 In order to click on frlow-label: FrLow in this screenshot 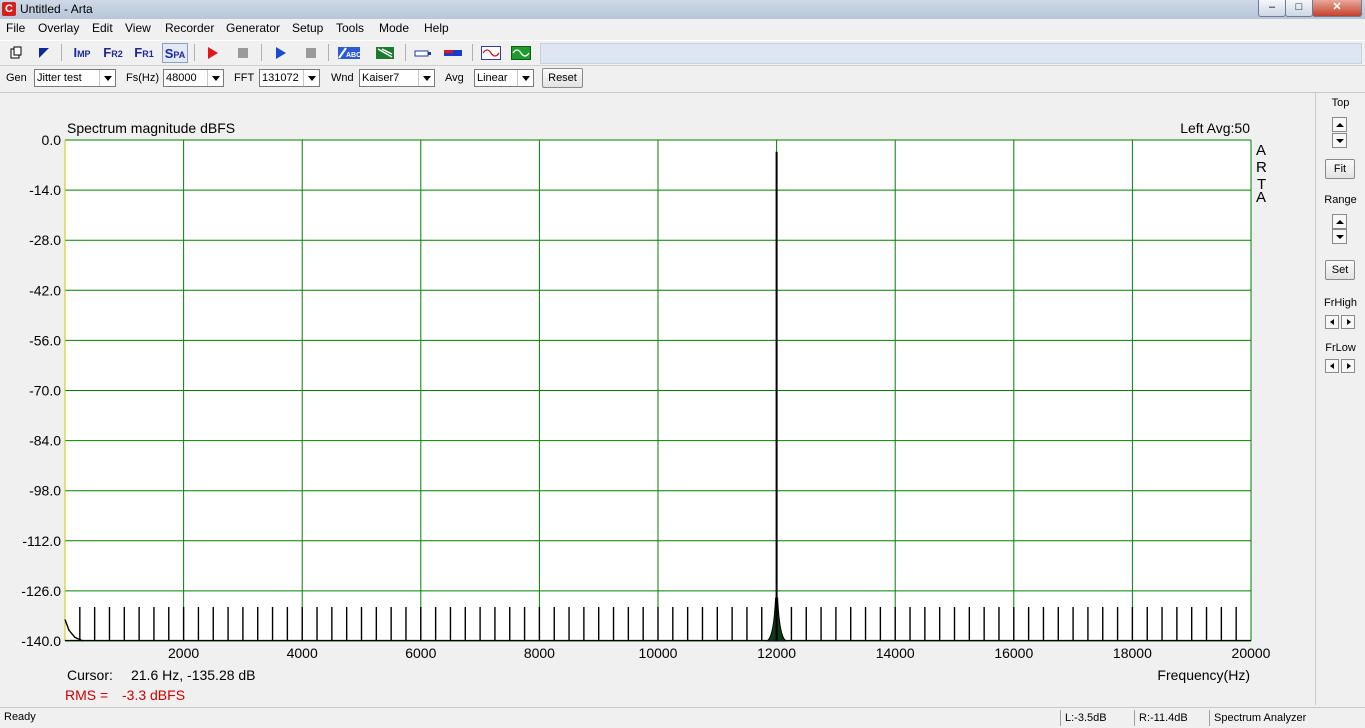, I will do `click(1340, 348)`.